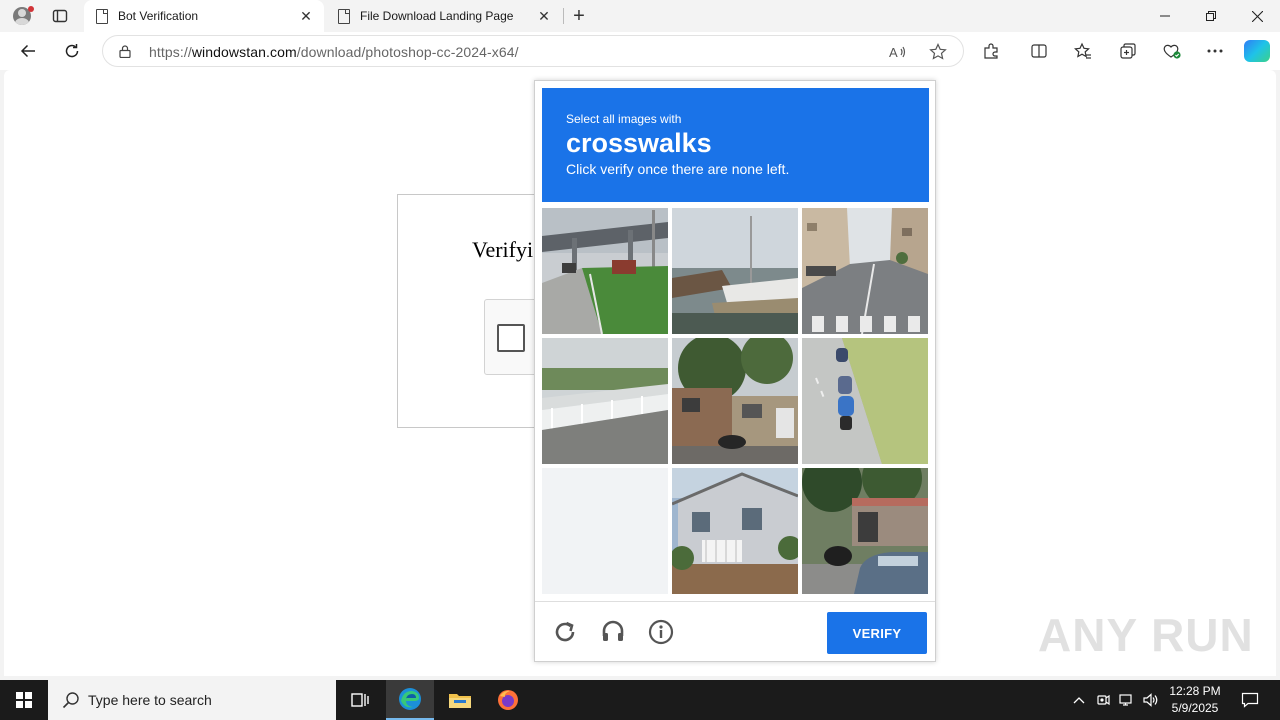  What do you see at coordinates (1151, 700) in the screenshot?
I see `volume-icon` at bounding box center [1151, 700].